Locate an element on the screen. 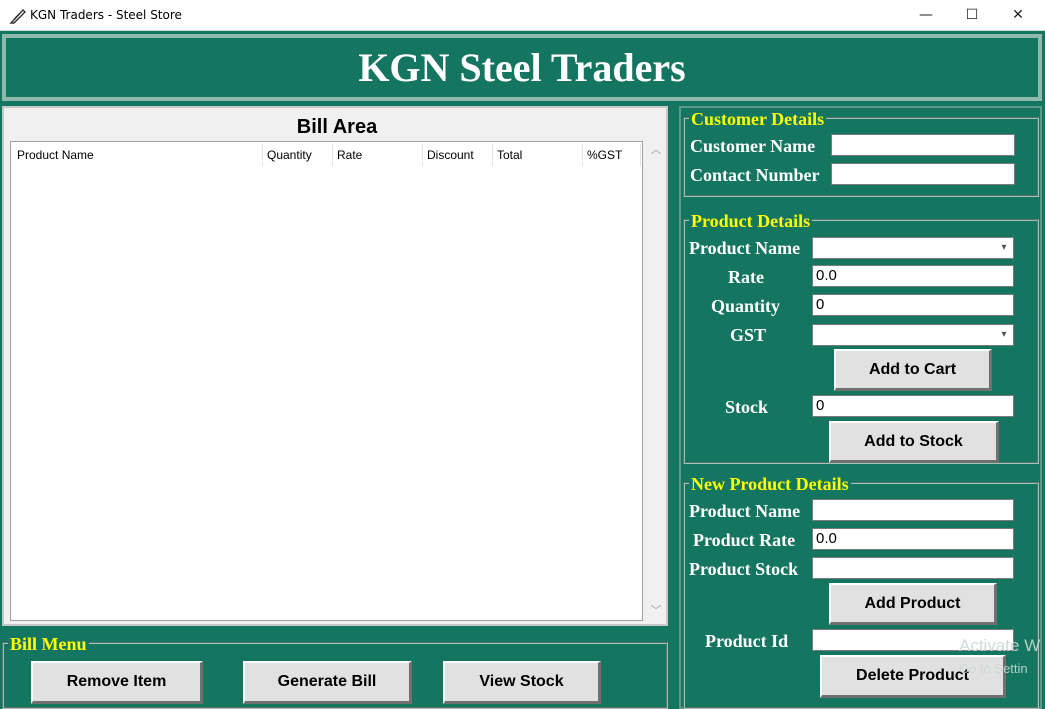 The width and height of the screenshot is (1045, 709). header-banner: KGN Steel Traders is located at coordinates (522, 67).